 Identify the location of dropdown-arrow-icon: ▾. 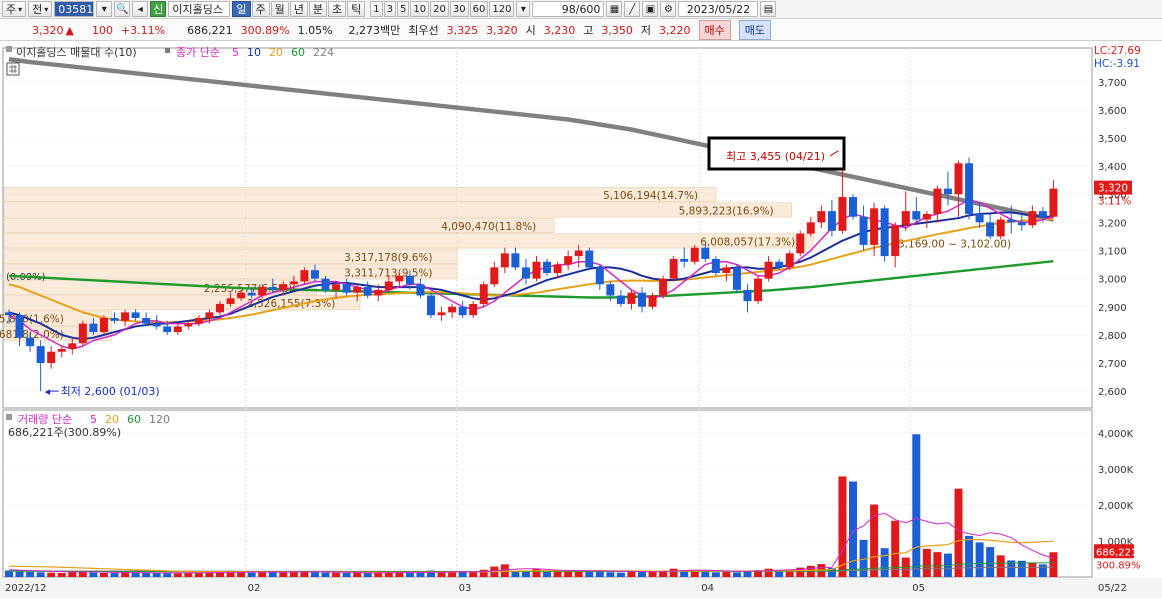
(104, 9).